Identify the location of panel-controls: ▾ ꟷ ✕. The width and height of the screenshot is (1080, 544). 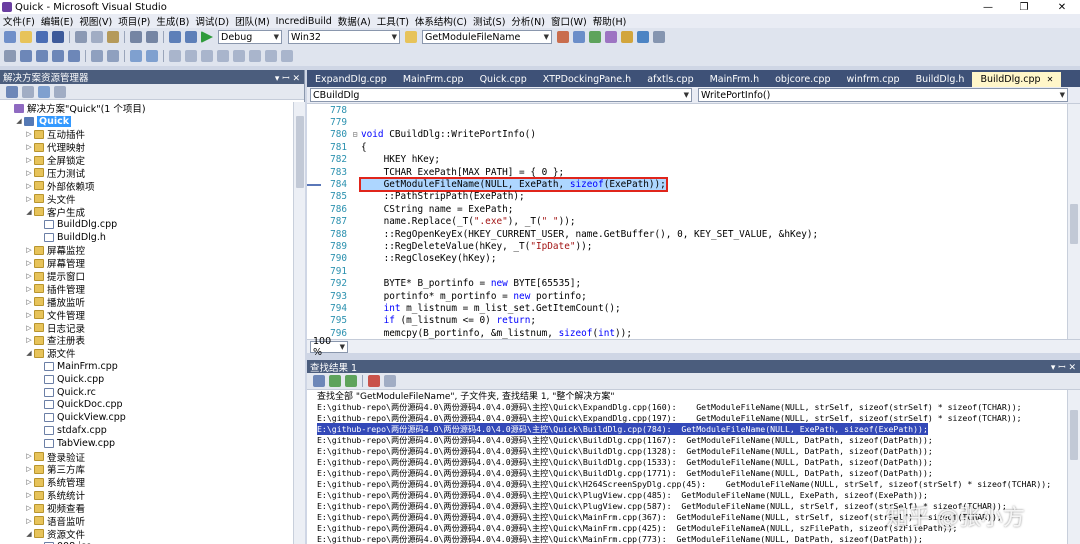
(289, 77).